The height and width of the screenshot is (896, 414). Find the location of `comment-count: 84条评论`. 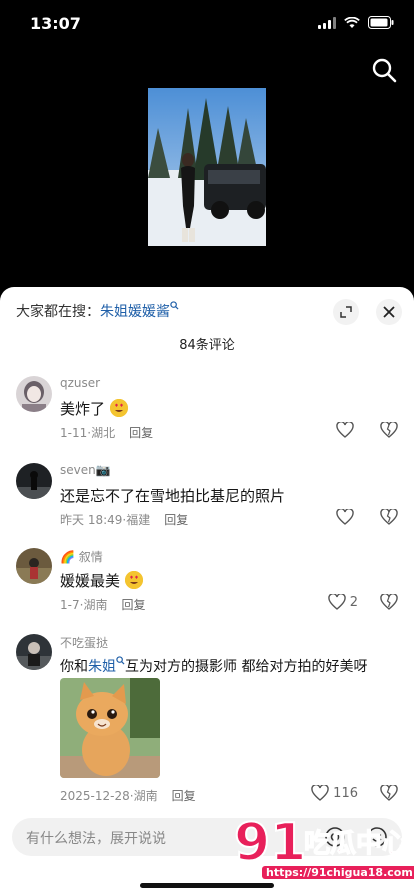

comment-count: 84条评论 is located at coordinates (207, 345).